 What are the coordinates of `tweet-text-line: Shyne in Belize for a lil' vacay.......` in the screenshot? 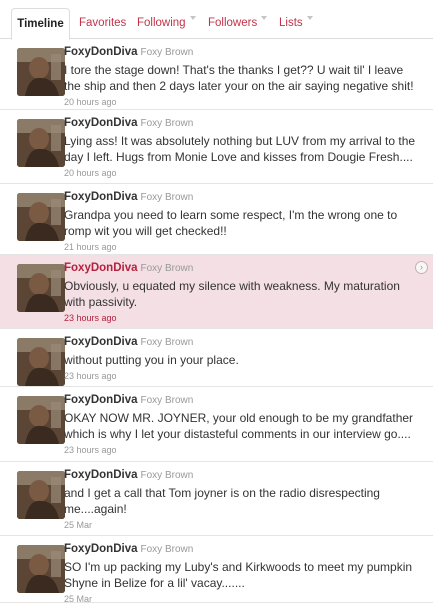 It's located at (154, 583).